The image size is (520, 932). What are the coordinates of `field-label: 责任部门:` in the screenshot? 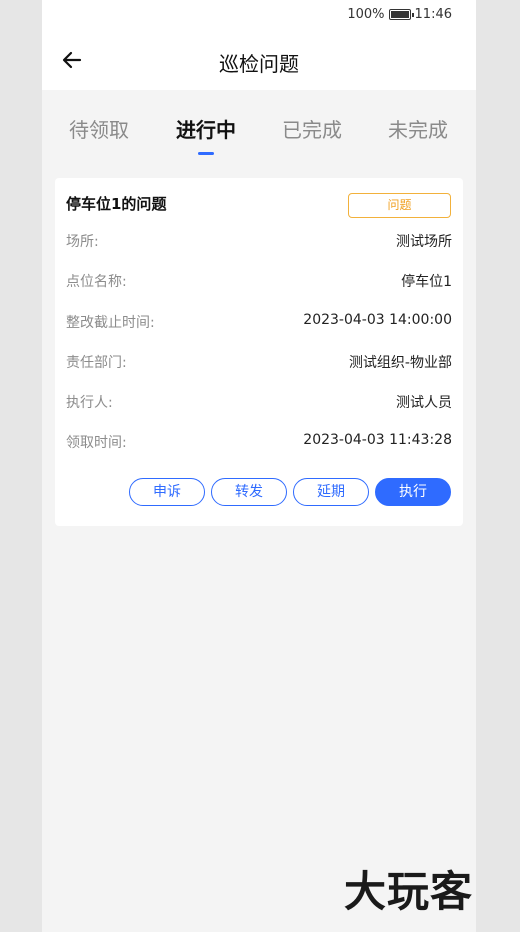 It's located at (96, 363).